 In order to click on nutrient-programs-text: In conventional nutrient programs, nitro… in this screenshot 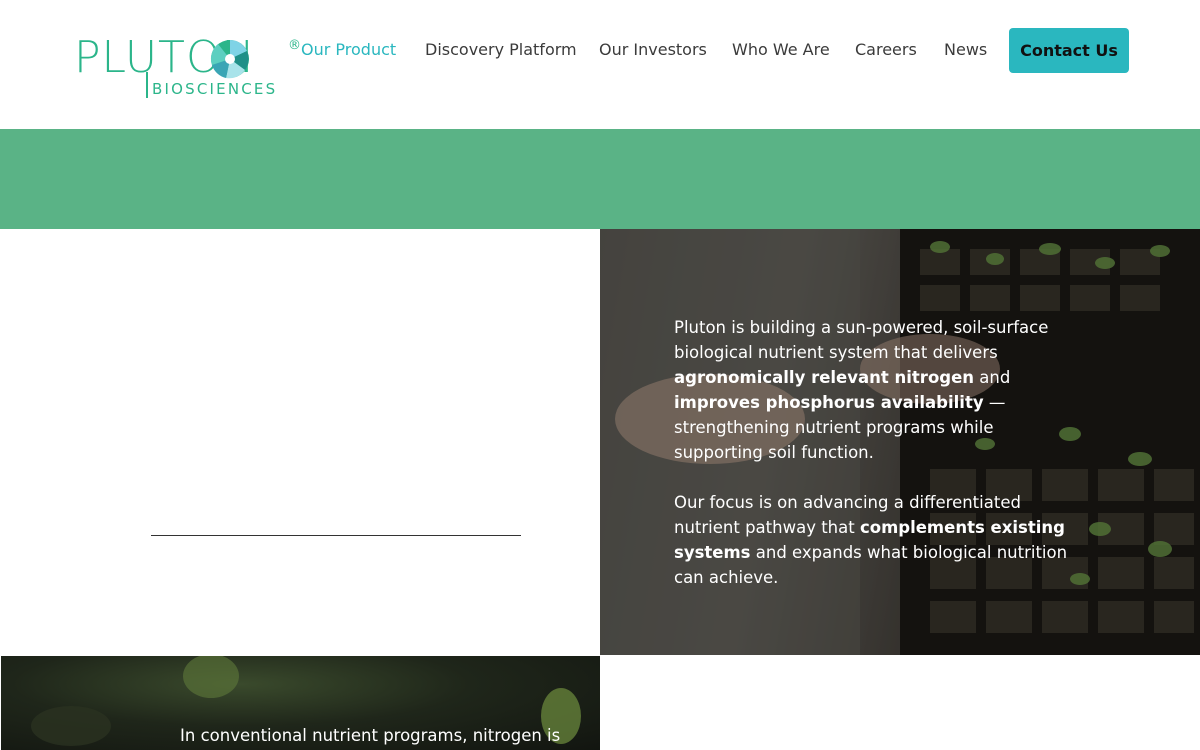, I will do `click(370, 735)`.